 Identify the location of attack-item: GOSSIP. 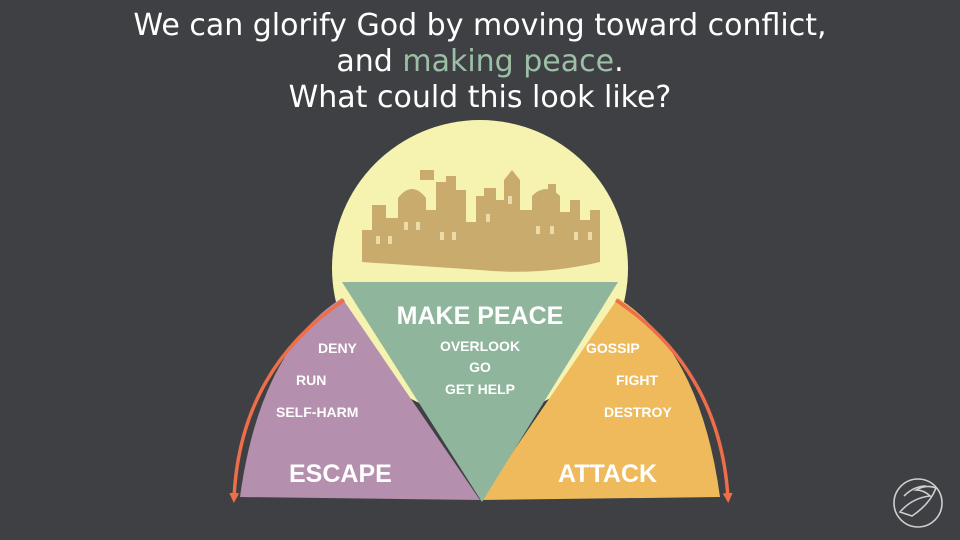
(613, 348).